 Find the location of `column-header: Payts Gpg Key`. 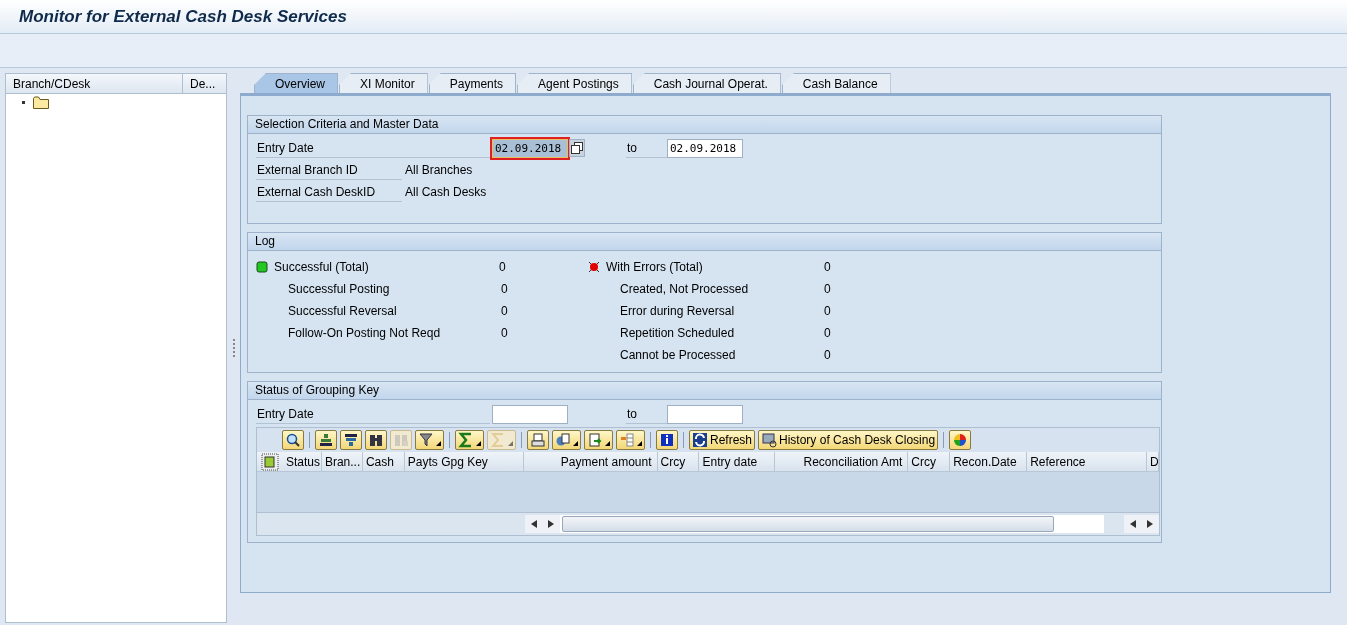

column-header: Payts Gpg Key is located at coordinates (464, 461).